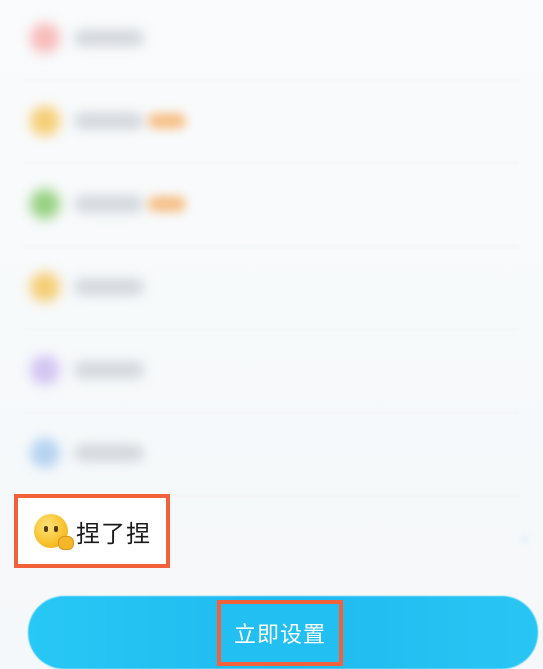  I want to click on pat-option-label: 捏了捏, so click(113, 533).